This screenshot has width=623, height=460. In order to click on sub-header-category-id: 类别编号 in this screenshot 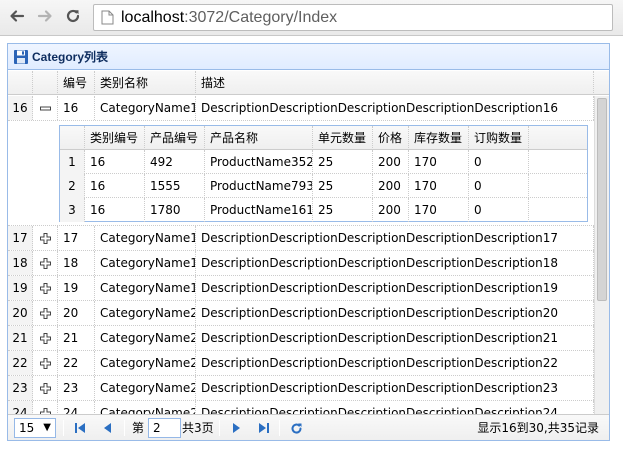, I will do `click(115, 138)`.